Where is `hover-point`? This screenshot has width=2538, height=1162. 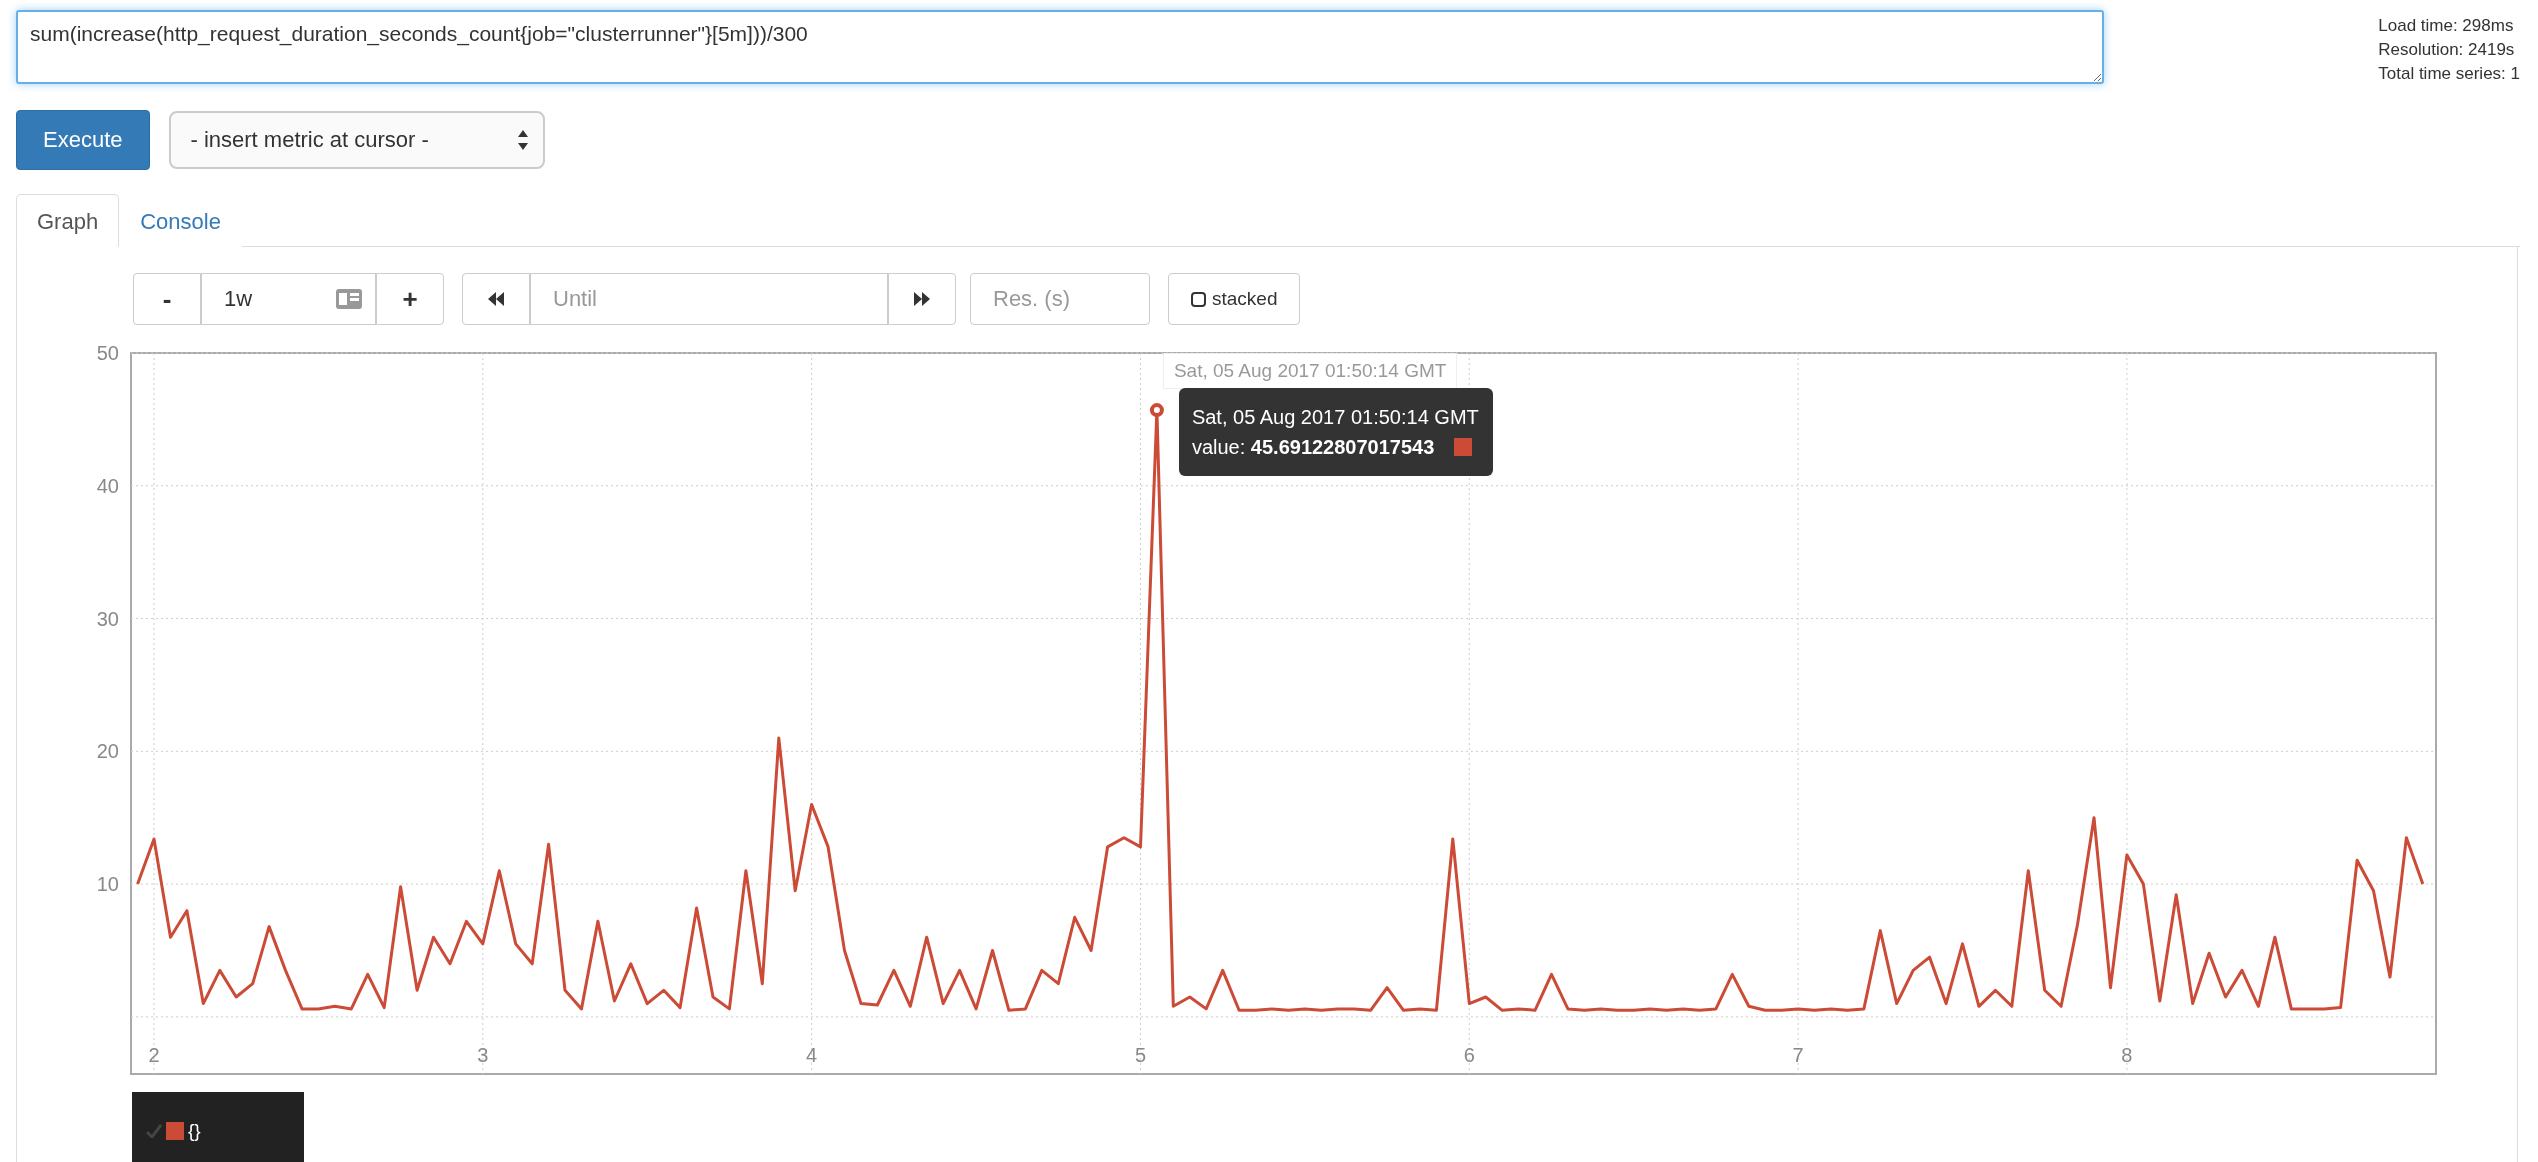
hover-point is located at coordinates (1156, 410).